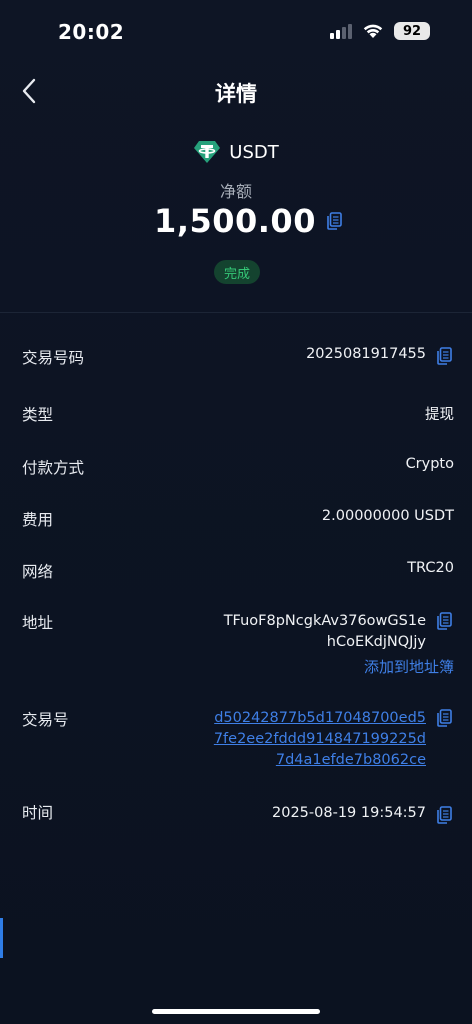 This screenshot has width=472, height=1024. Describe the element at coordinates (236, 32) in the screenshot. I see `status-bar: 20:02 92` at that location.